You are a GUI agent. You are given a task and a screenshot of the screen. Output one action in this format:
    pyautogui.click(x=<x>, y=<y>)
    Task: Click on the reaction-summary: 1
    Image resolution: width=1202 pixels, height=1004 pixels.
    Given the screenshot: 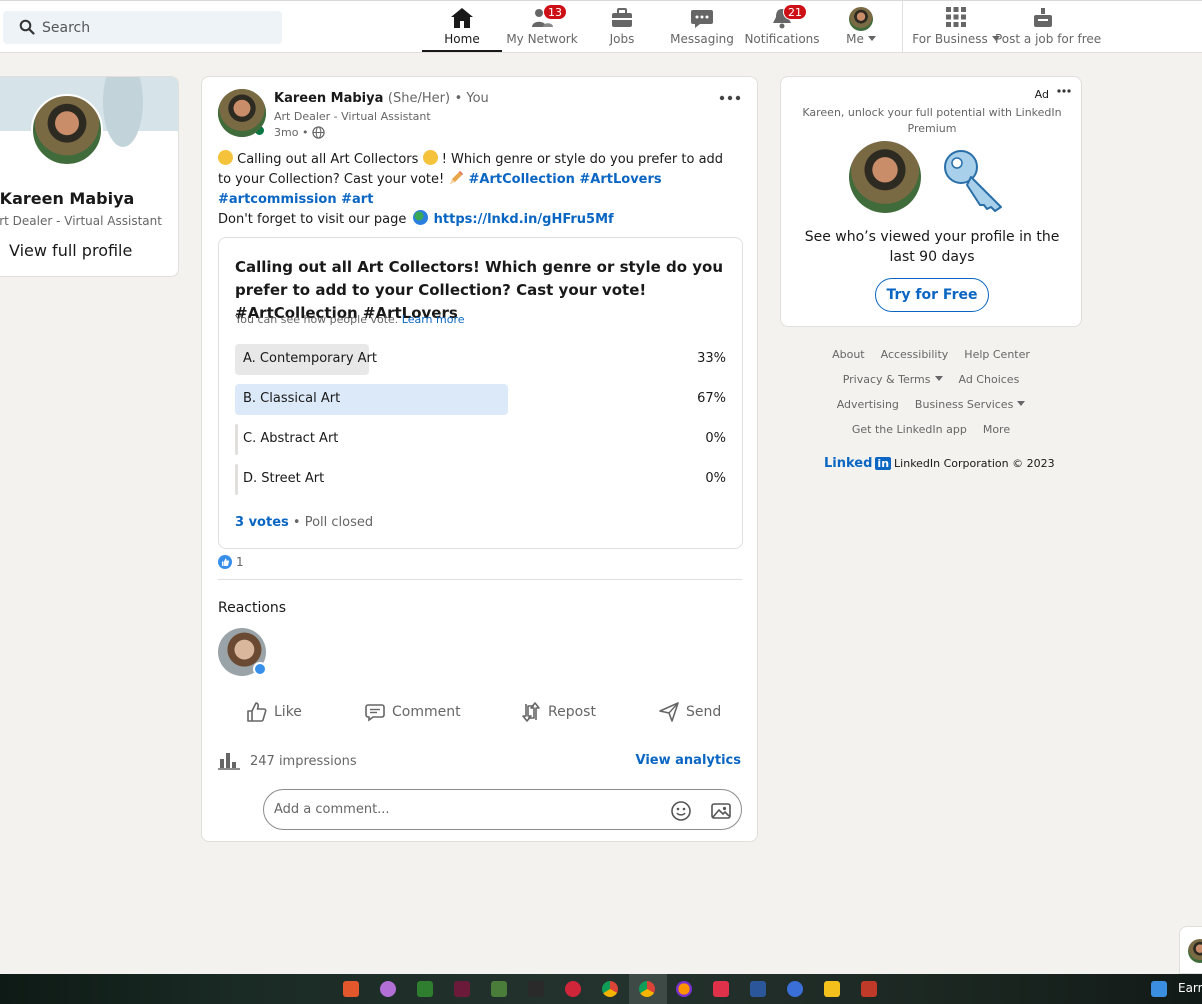 What is the action you would take?
    pyautogui.click(x=231, y=562)
    